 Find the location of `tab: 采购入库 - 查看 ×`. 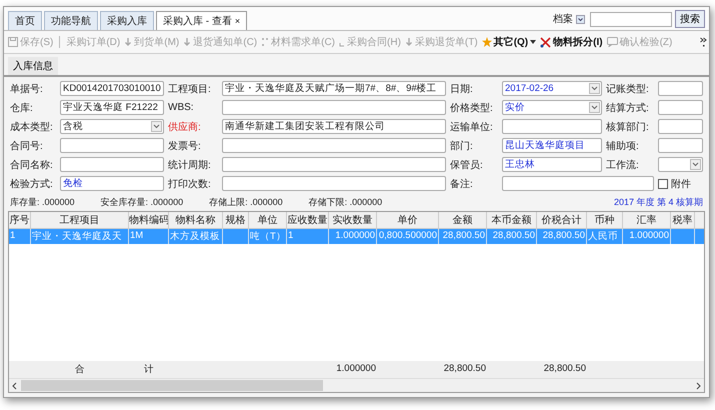

tab: 采购入库 - 查看 × is located at coordinates (202, 20).